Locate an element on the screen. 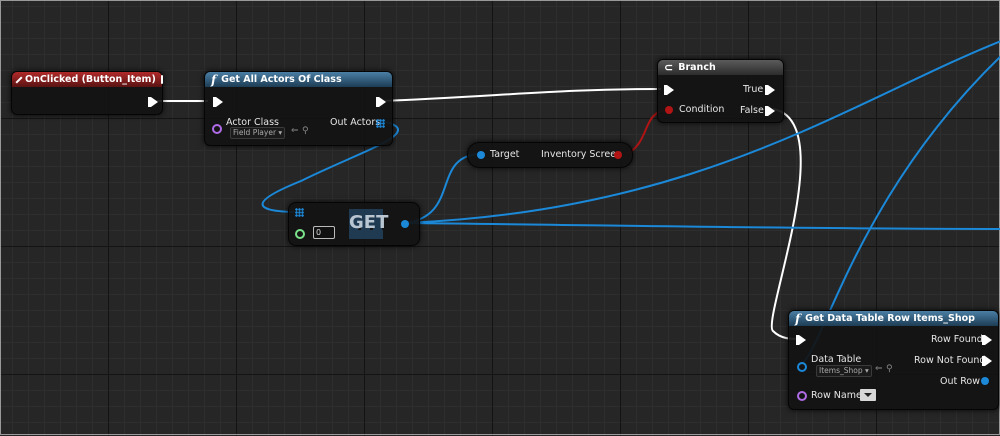  row-found-exec-pin is located at coordinates (987, 340).